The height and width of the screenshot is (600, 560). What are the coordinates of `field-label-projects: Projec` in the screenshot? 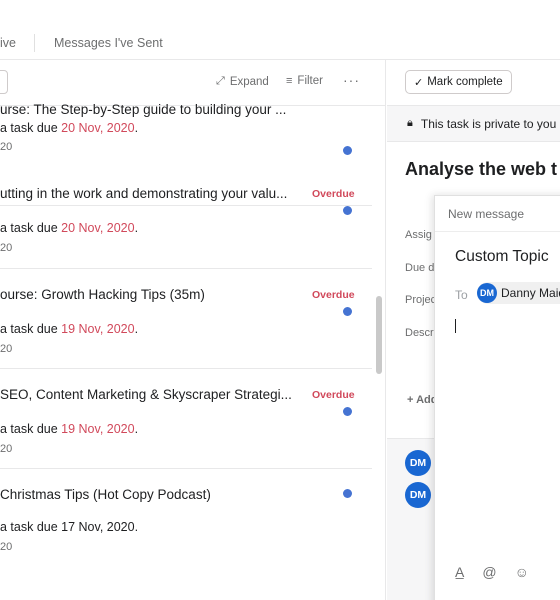 It's located at (421, 300).